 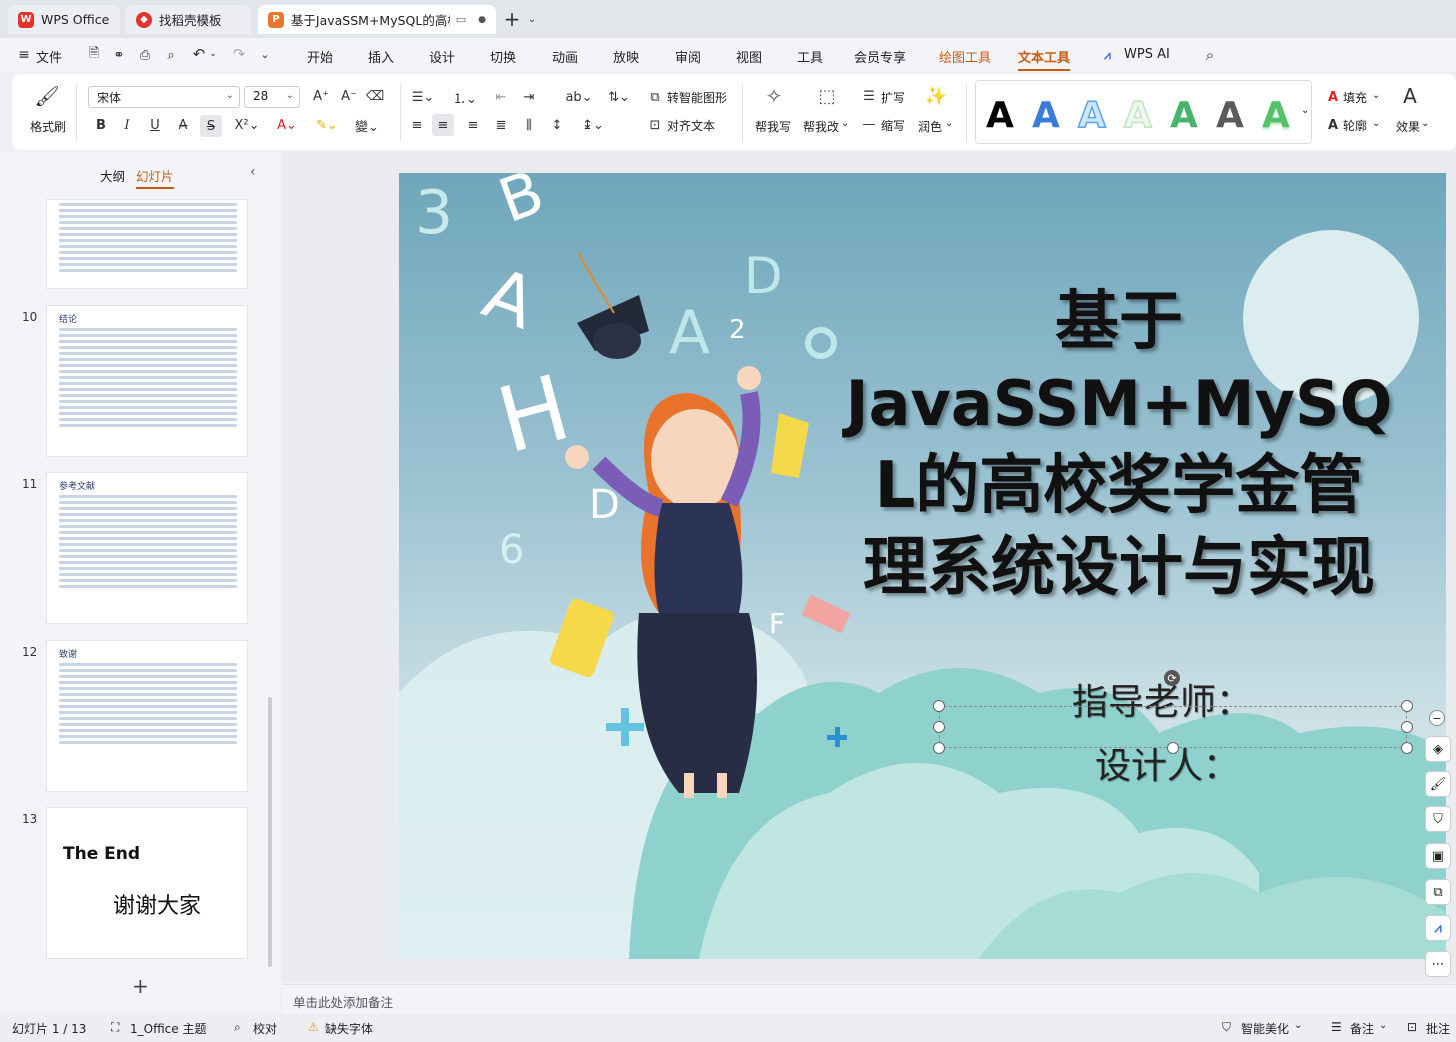 What do you see at coordinates (147, 381) in the screenshot?
I see `slide-thumbnail-10: 结论` at bounding box center [147, 381].